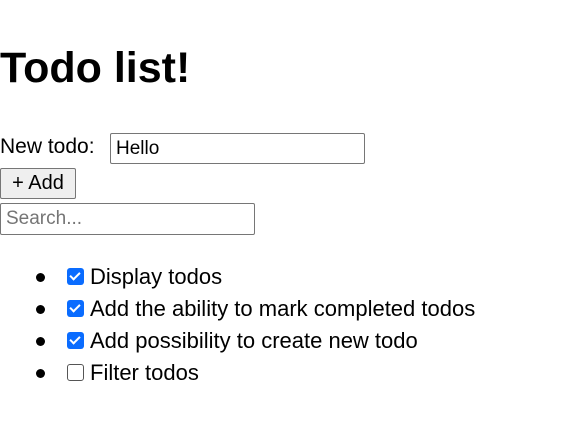 The width and height of the screenshot is (578, 440). I want to click on add-button: + Add, so click(38, 183).